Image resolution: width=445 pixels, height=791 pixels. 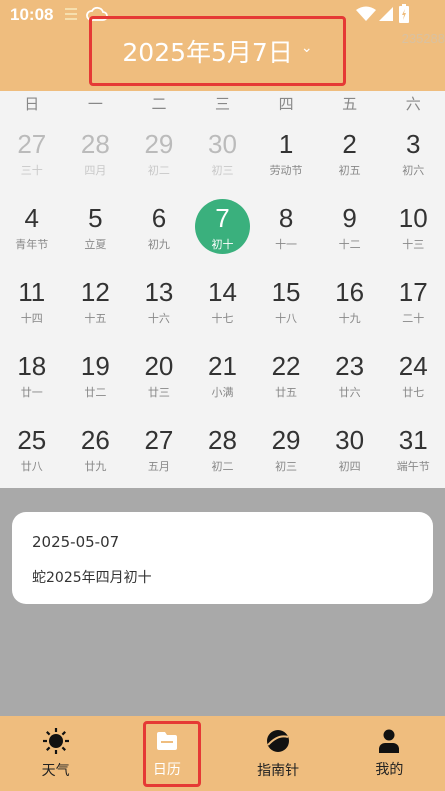 What do you see at coordinates (386, 14) in the screenshot?
I see `signal-icon` at bounding box center [386, 14].